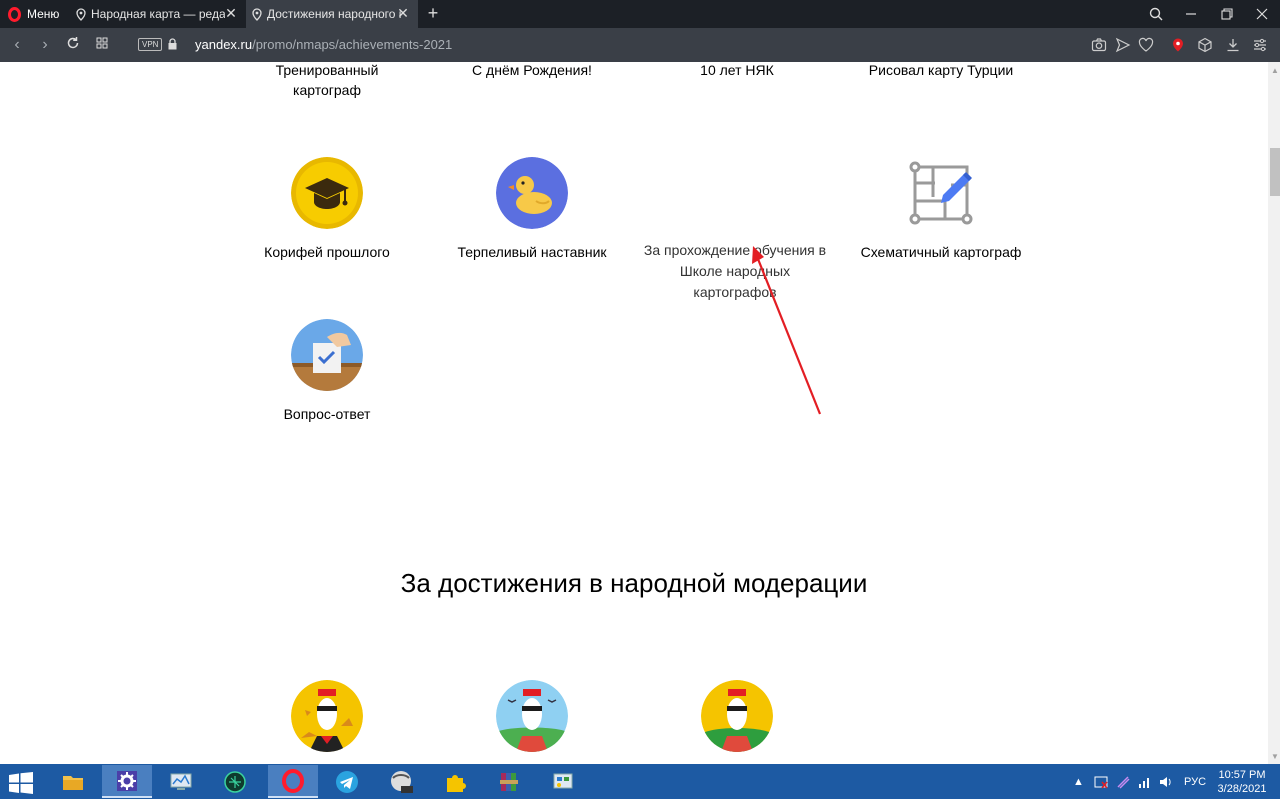  I want to click on red-annotation-arrow, so click(787, 330).